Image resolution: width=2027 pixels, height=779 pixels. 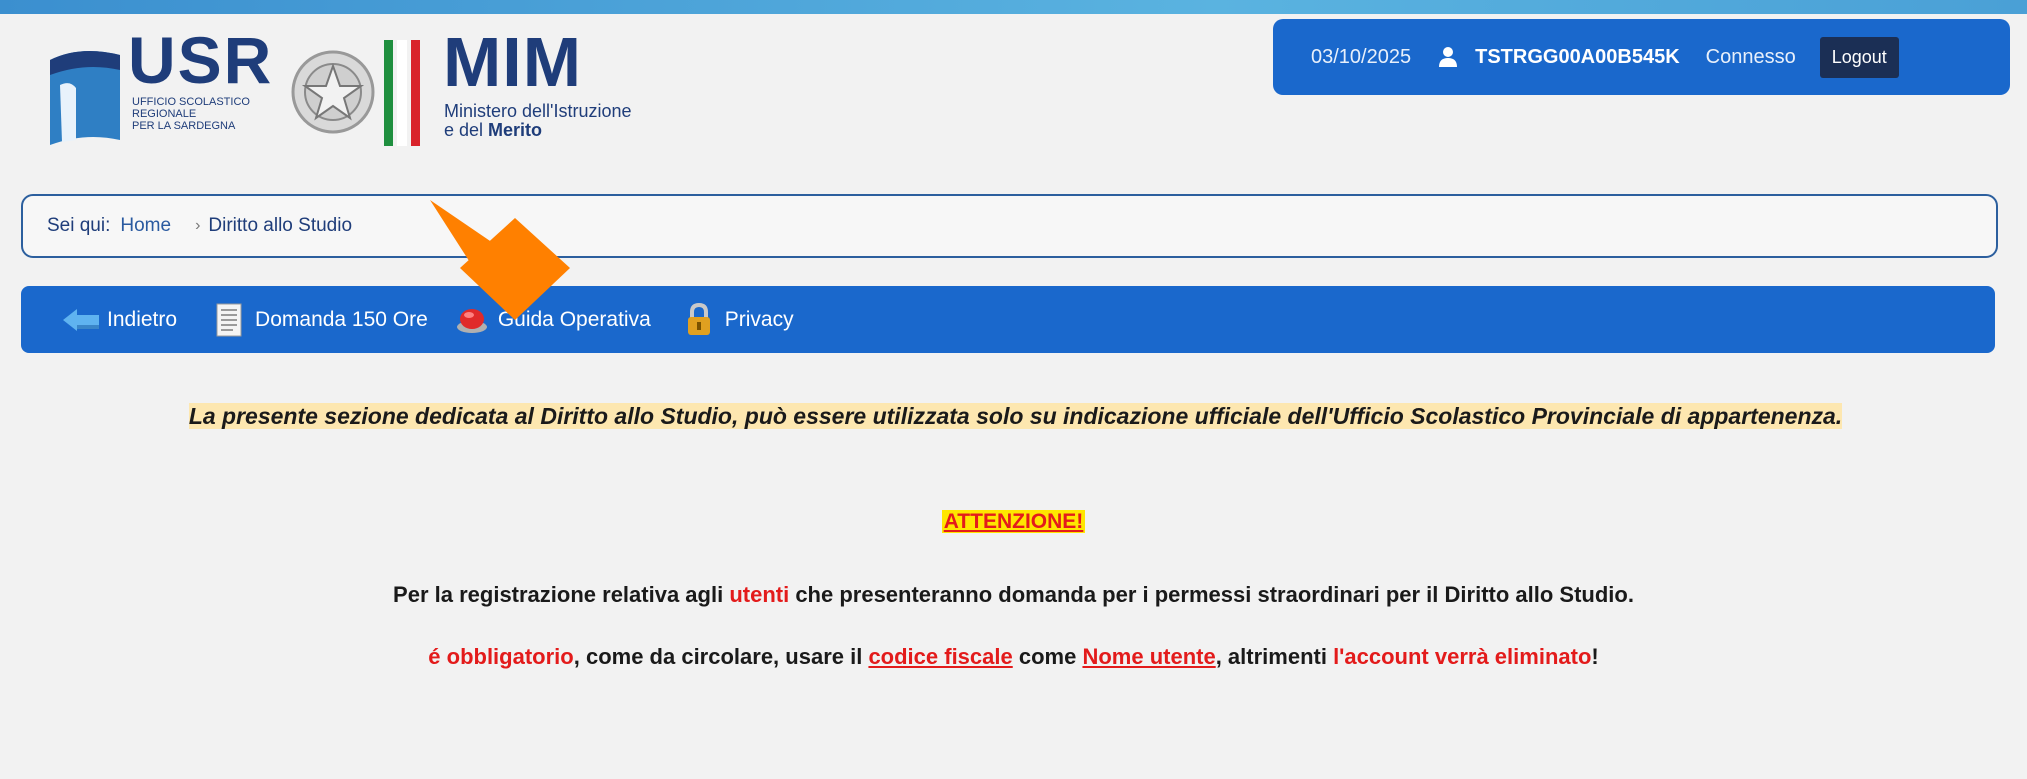 What do you see at coordinates (736, 320) in the screenshot?
I see `toolbar-privacy-button: Privacy` at bounding box center [736, 320].